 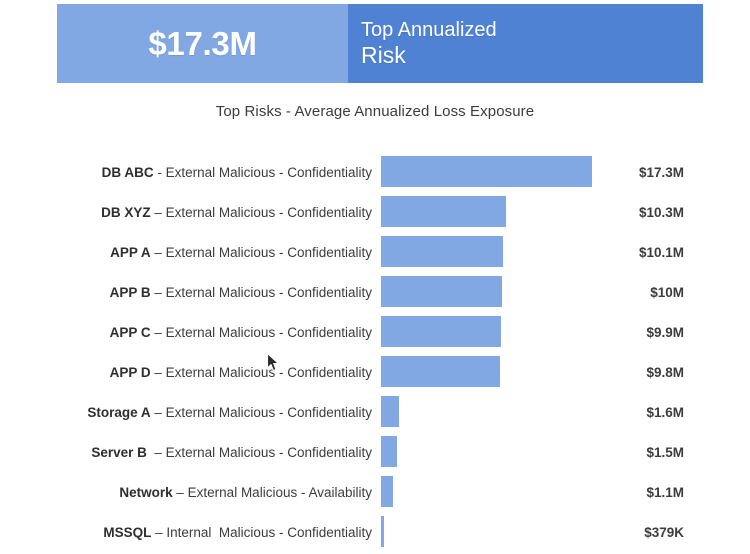 What do you see at coordinates (127, 532) in the screenshot?
I see `chart-row-entity: MSSQL` at bounding box center [127, 532].